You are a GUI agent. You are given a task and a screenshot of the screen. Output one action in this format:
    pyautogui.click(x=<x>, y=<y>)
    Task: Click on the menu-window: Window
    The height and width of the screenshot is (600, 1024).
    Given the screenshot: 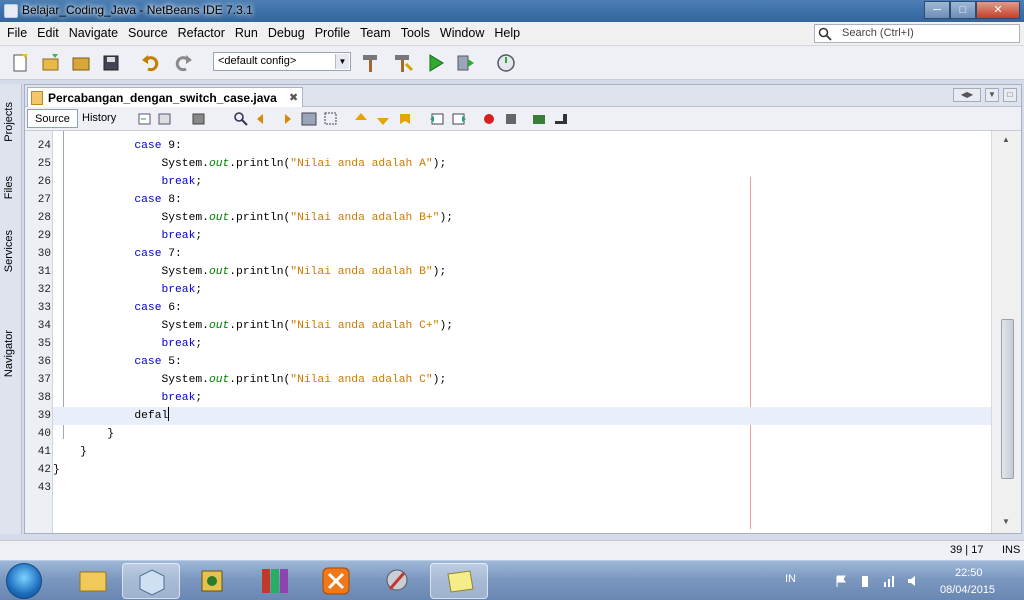 What is the action you would take?
    pyautogui.click(x=462, y=33)
    